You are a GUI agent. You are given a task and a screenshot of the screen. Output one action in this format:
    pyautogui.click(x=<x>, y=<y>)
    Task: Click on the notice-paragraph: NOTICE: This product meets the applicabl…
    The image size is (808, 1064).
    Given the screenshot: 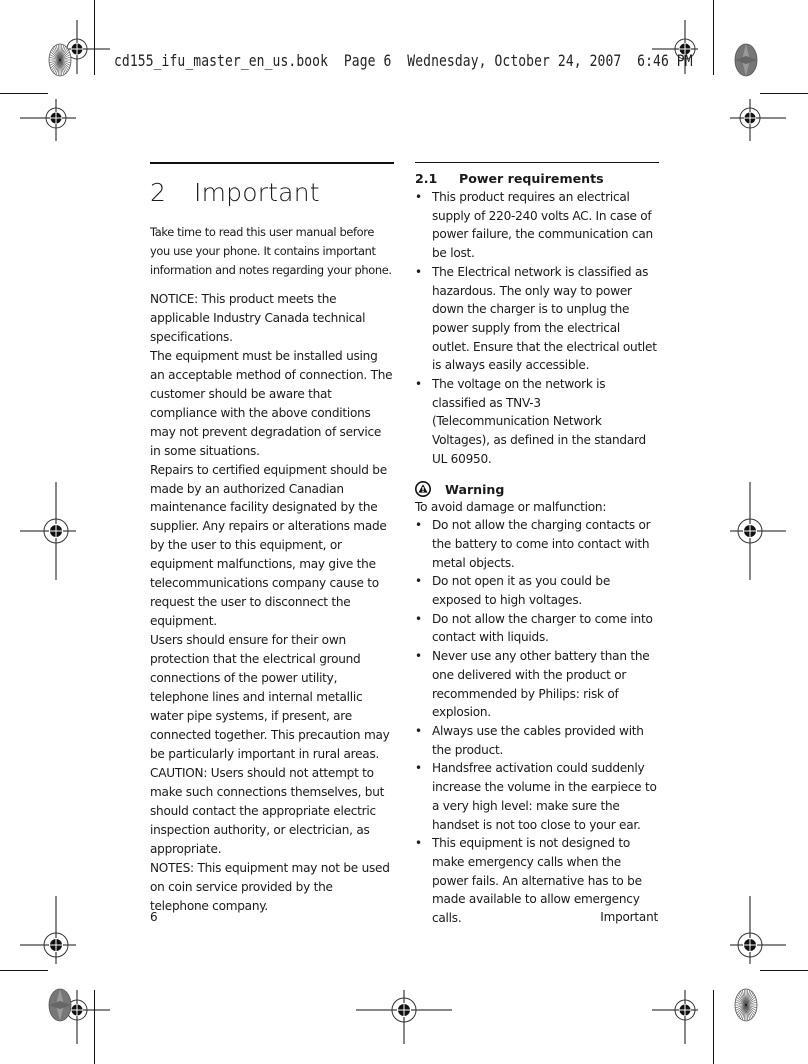 What is the action you would take?
    pyautogui.click(x=258, y=318)
    